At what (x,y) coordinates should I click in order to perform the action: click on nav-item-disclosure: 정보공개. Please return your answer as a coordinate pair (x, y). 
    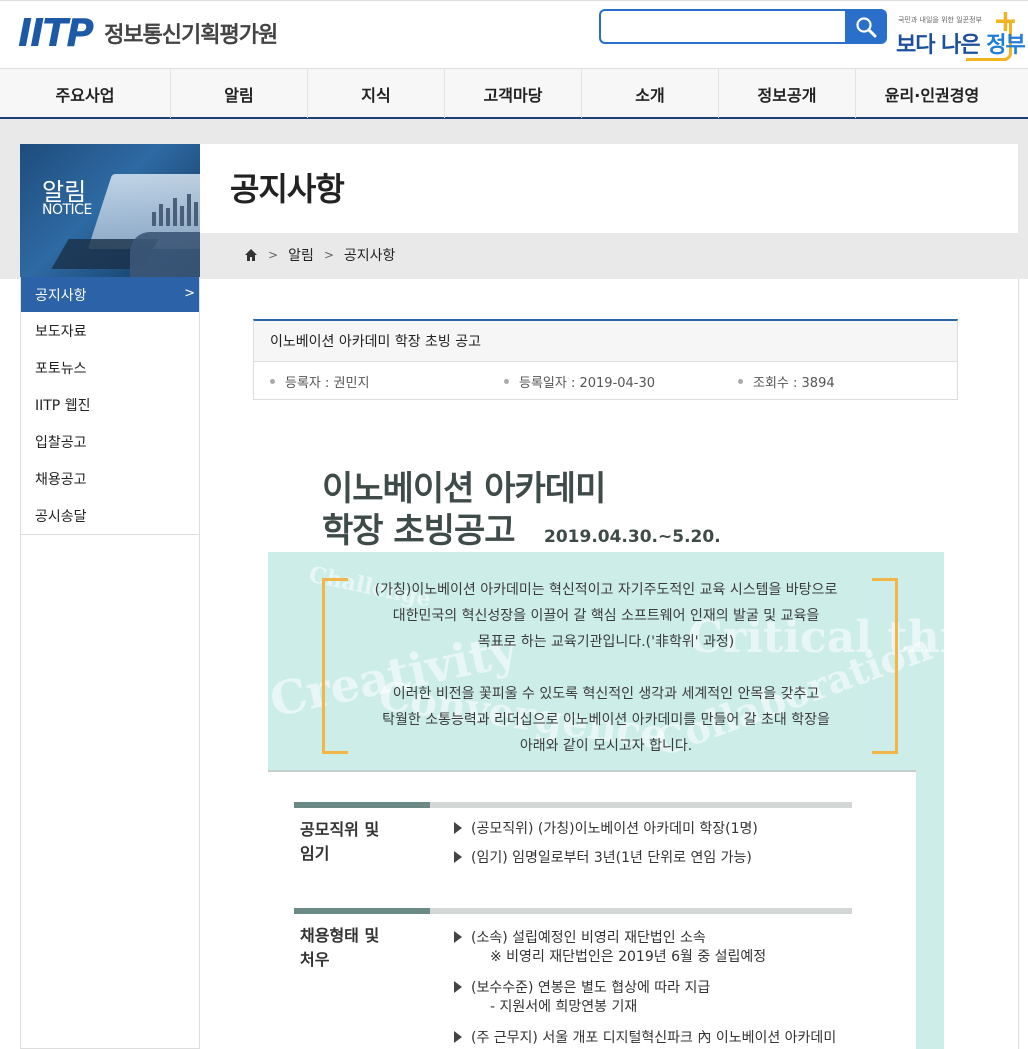
    Looking at the image, I should click on (787, 93).